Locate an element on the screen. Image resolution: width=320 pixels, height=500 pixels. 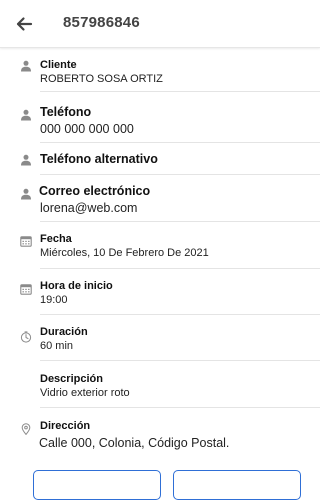
action-button-left is located at coordinates (97, 485).